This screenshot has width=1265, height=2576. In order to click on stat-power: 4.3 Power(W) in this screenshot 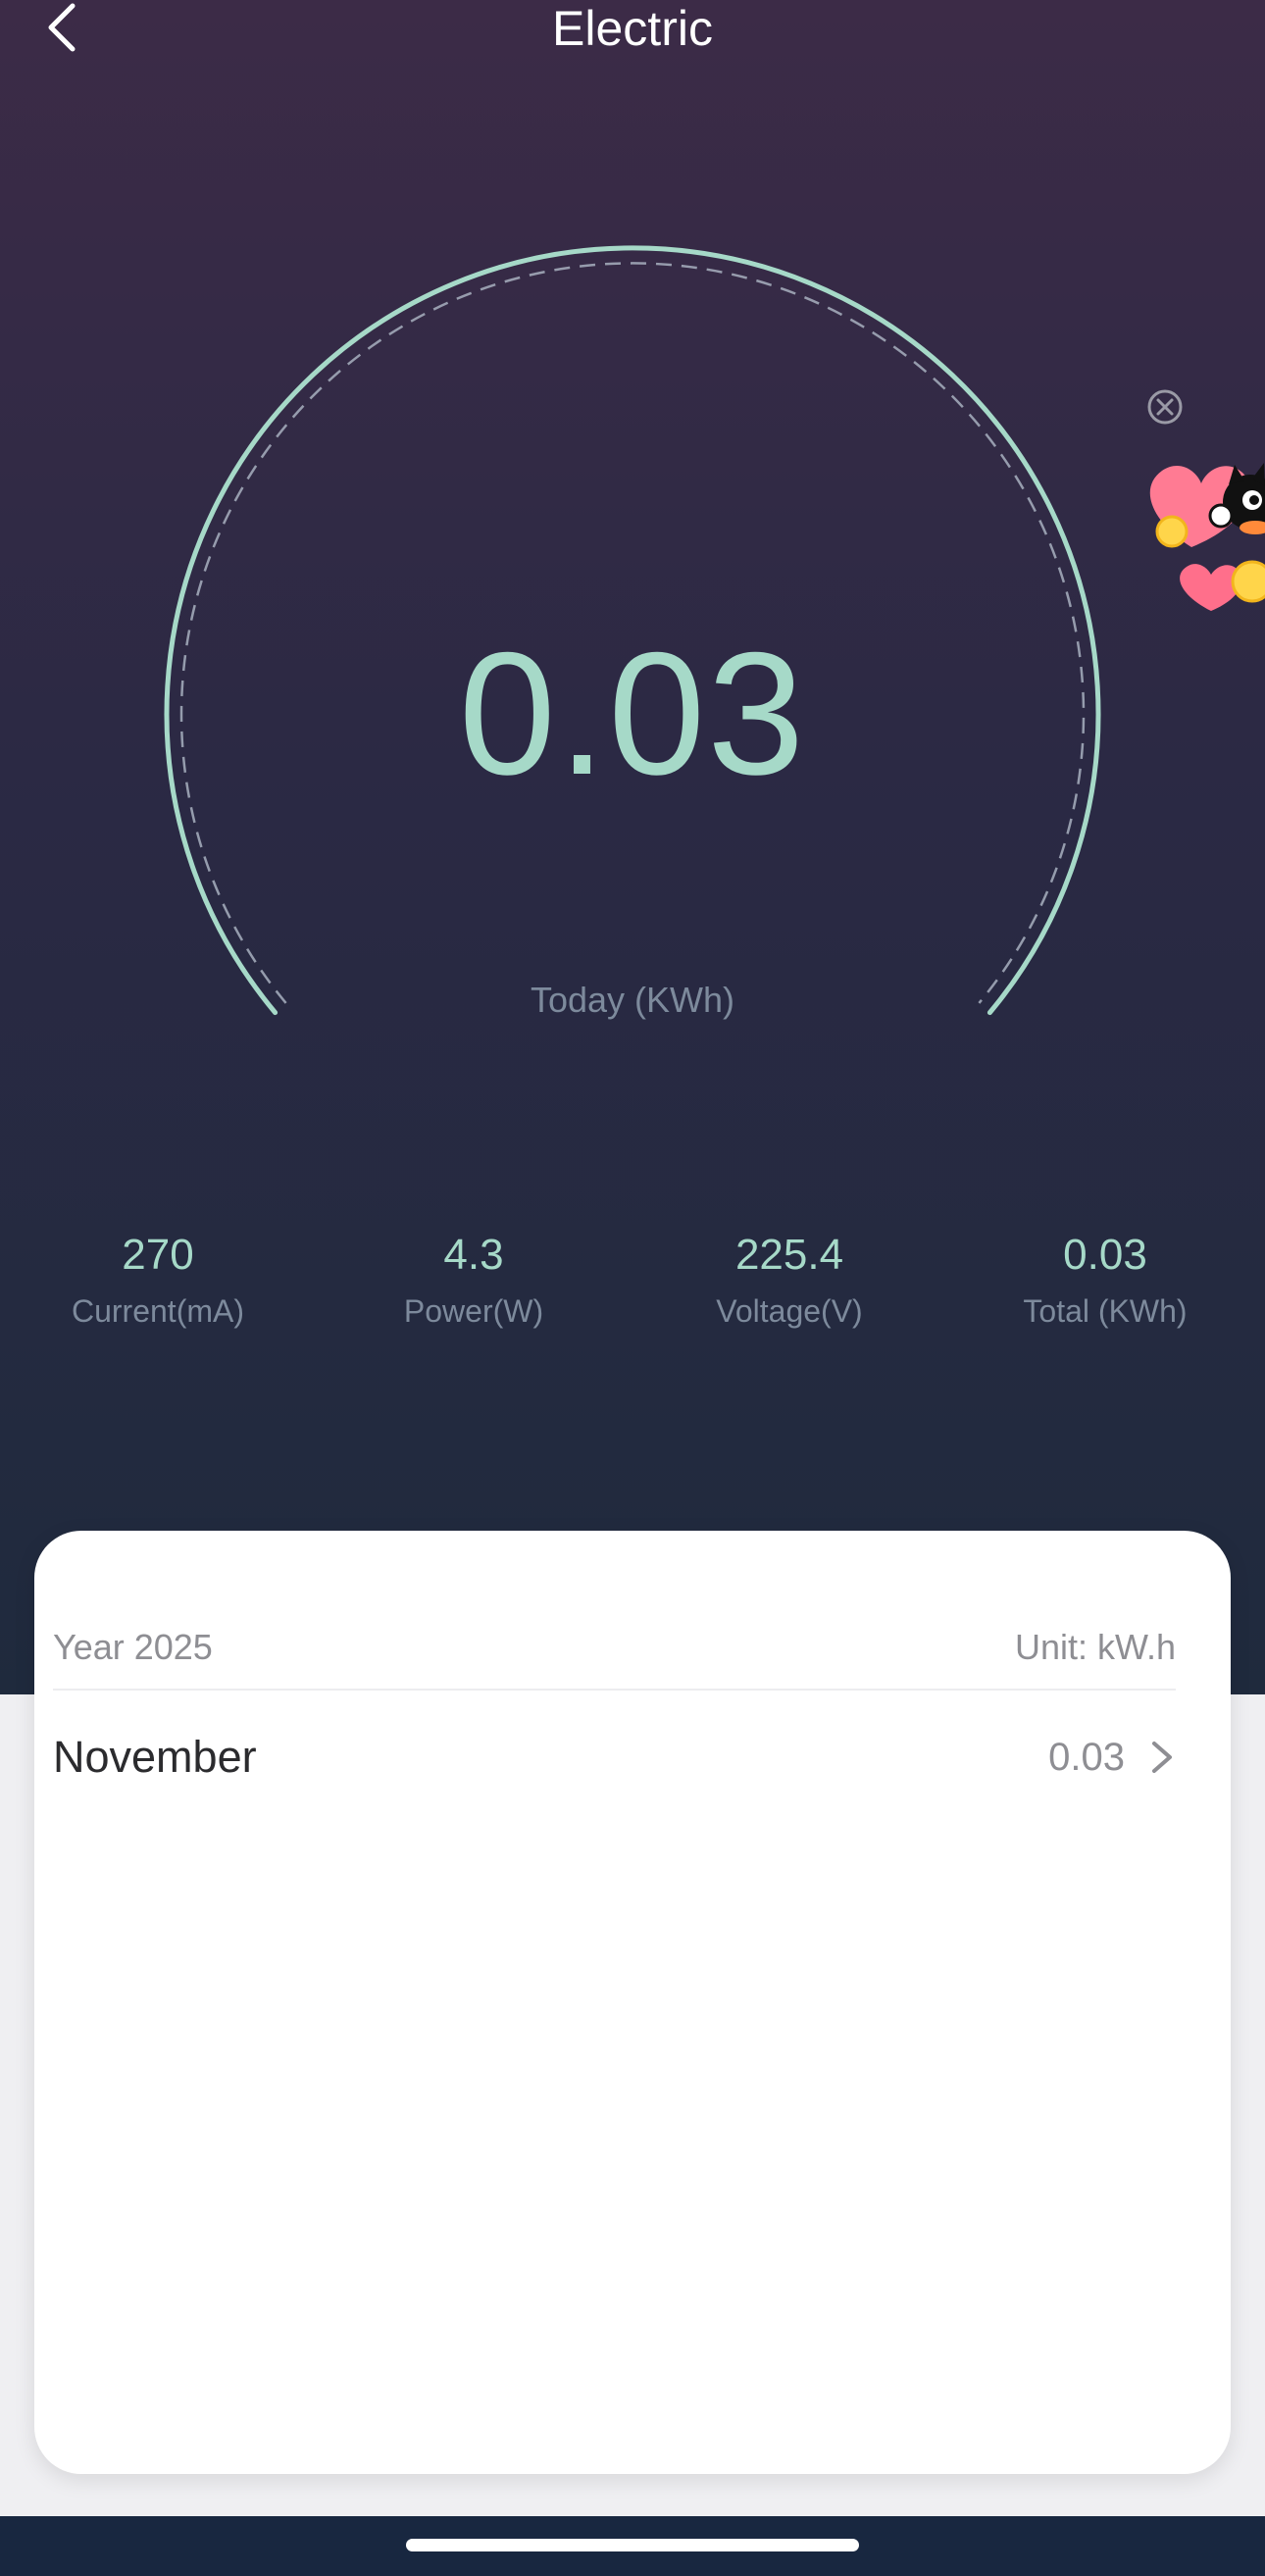, I will do `click(474, 1280)`.